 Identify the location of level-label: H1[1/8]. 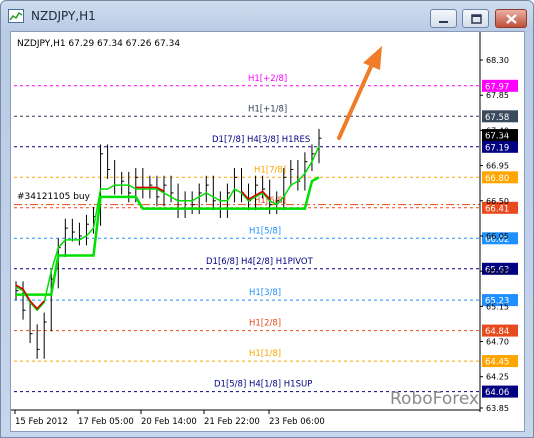
(265, 354).